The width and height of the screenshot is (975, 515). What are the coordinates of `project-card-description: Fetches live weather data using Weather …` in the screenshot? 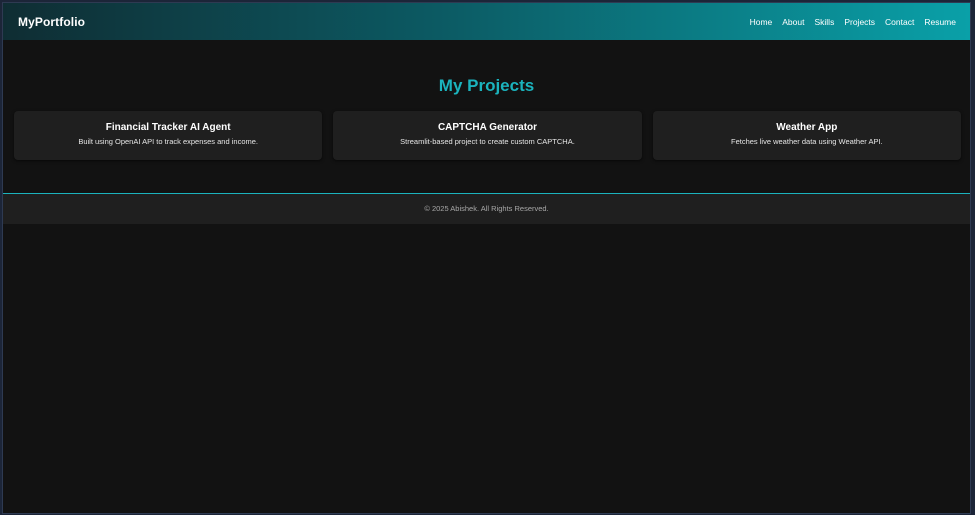 It's located at (807, 141).